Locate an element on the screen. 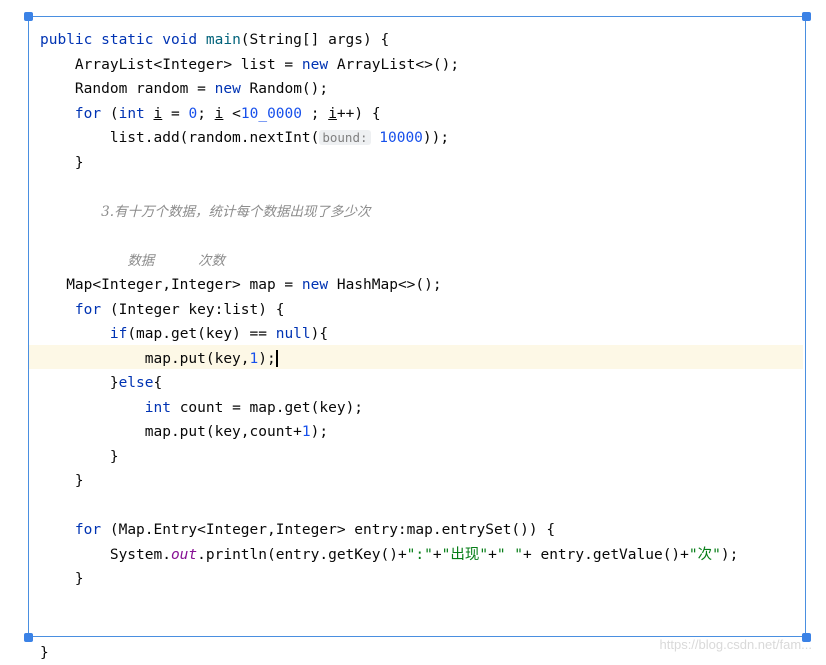  code-text: map.put(key, is located at coordinates (145, 359).